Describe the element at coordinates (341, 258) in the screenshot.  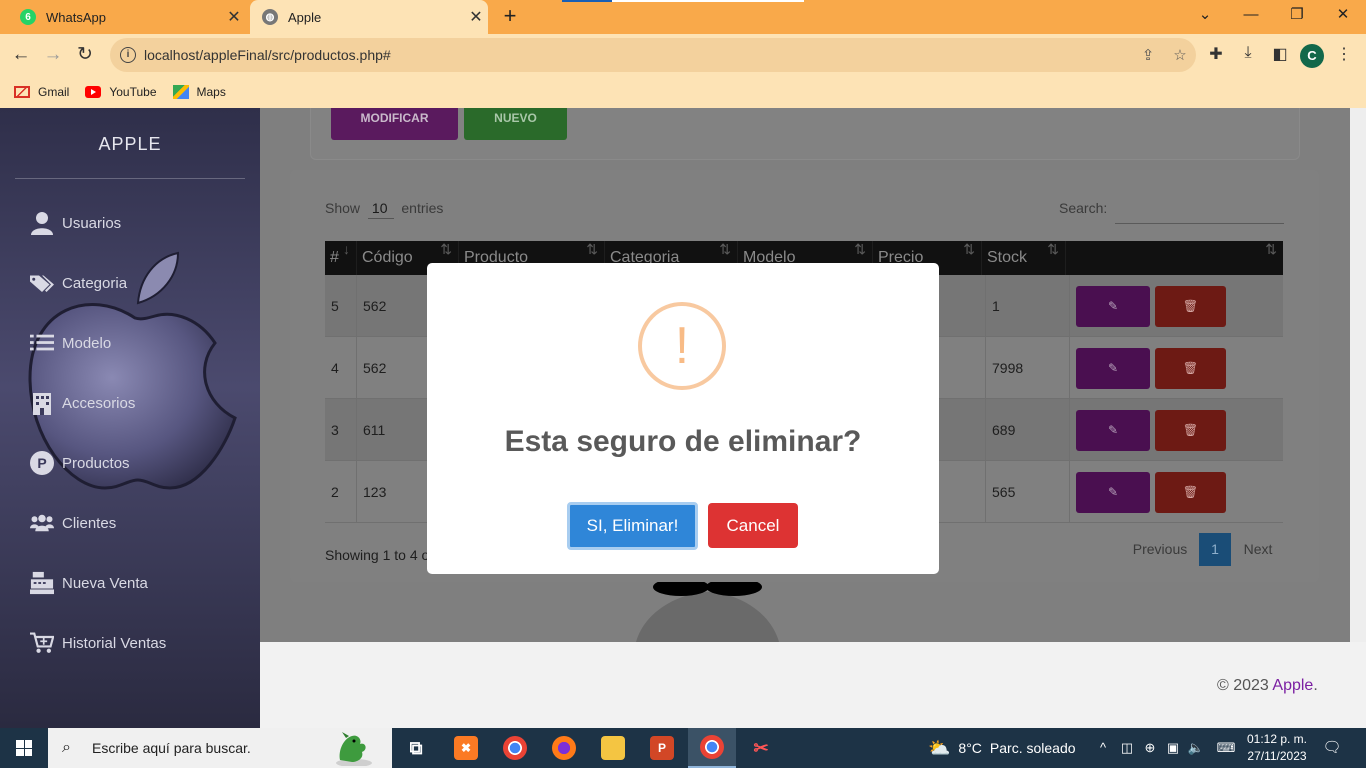
I see `column-header-id: # ↓` at that location.